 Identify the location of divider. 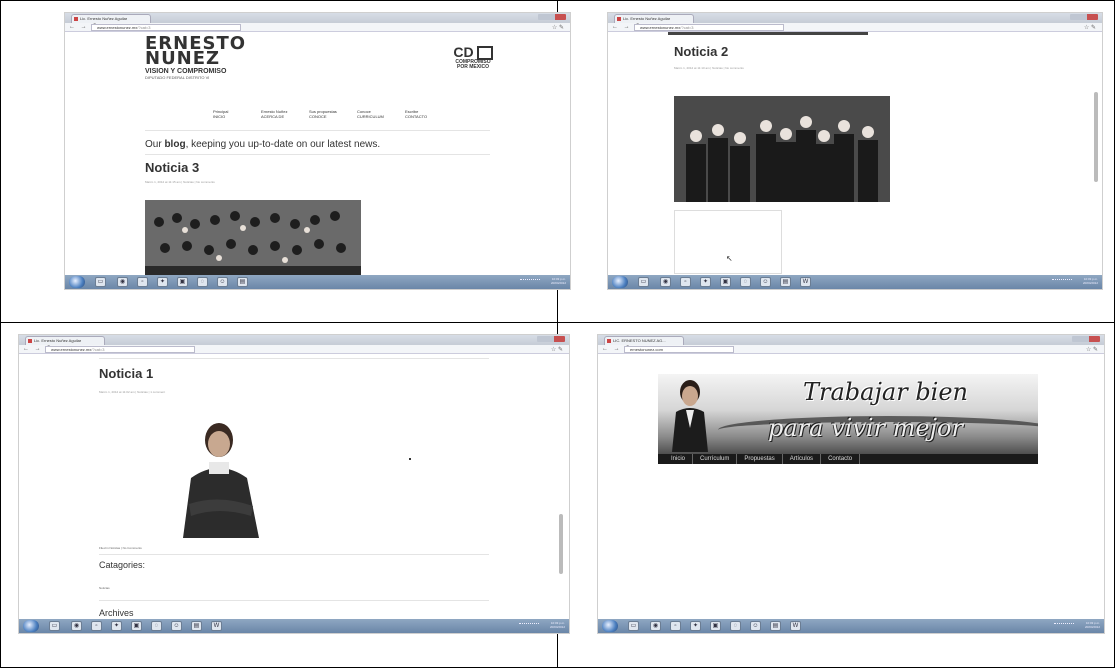
(317, 154).